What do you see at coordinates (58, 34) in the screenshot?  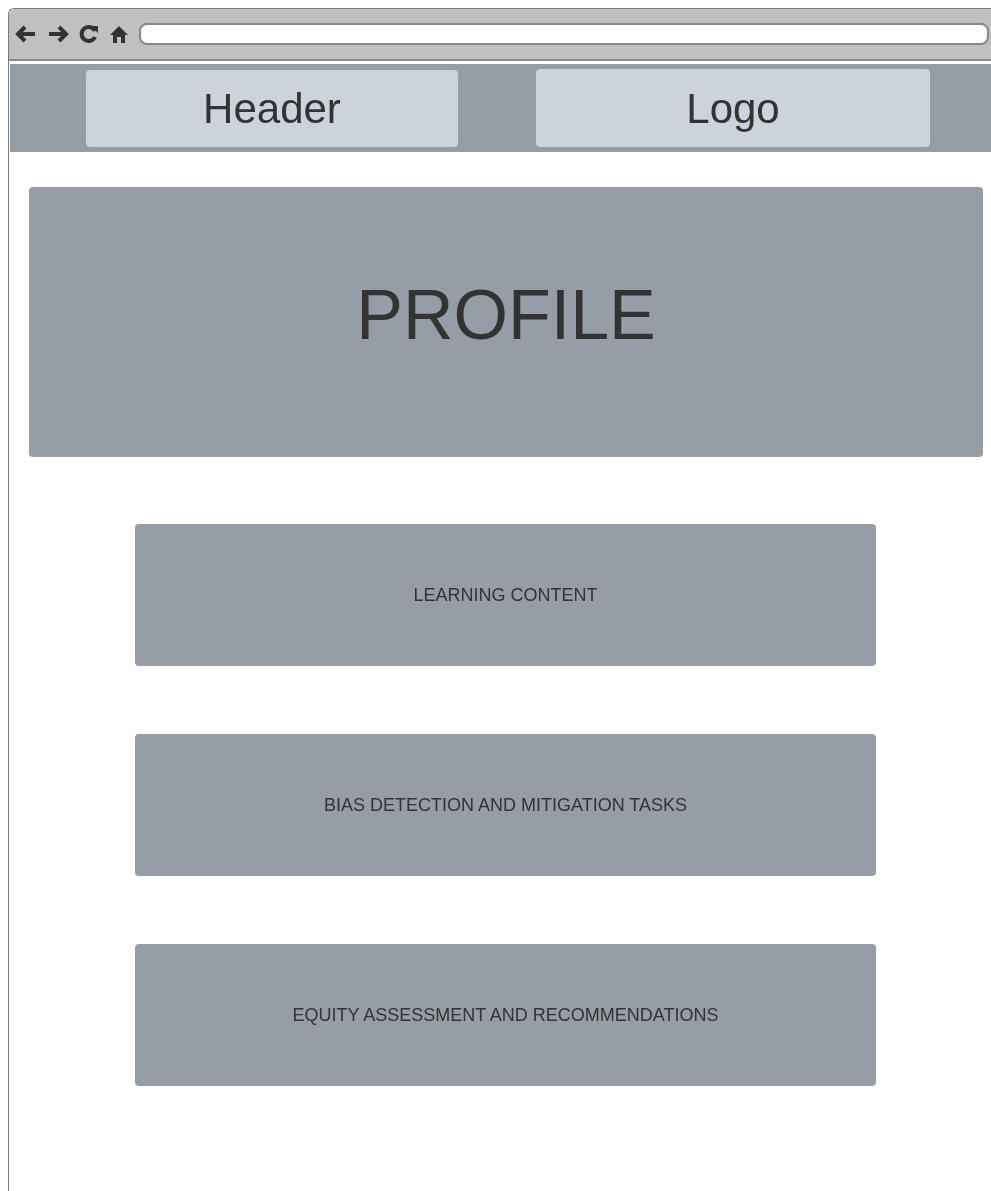 I see `forward-icon` at bounding box center [58, 34].